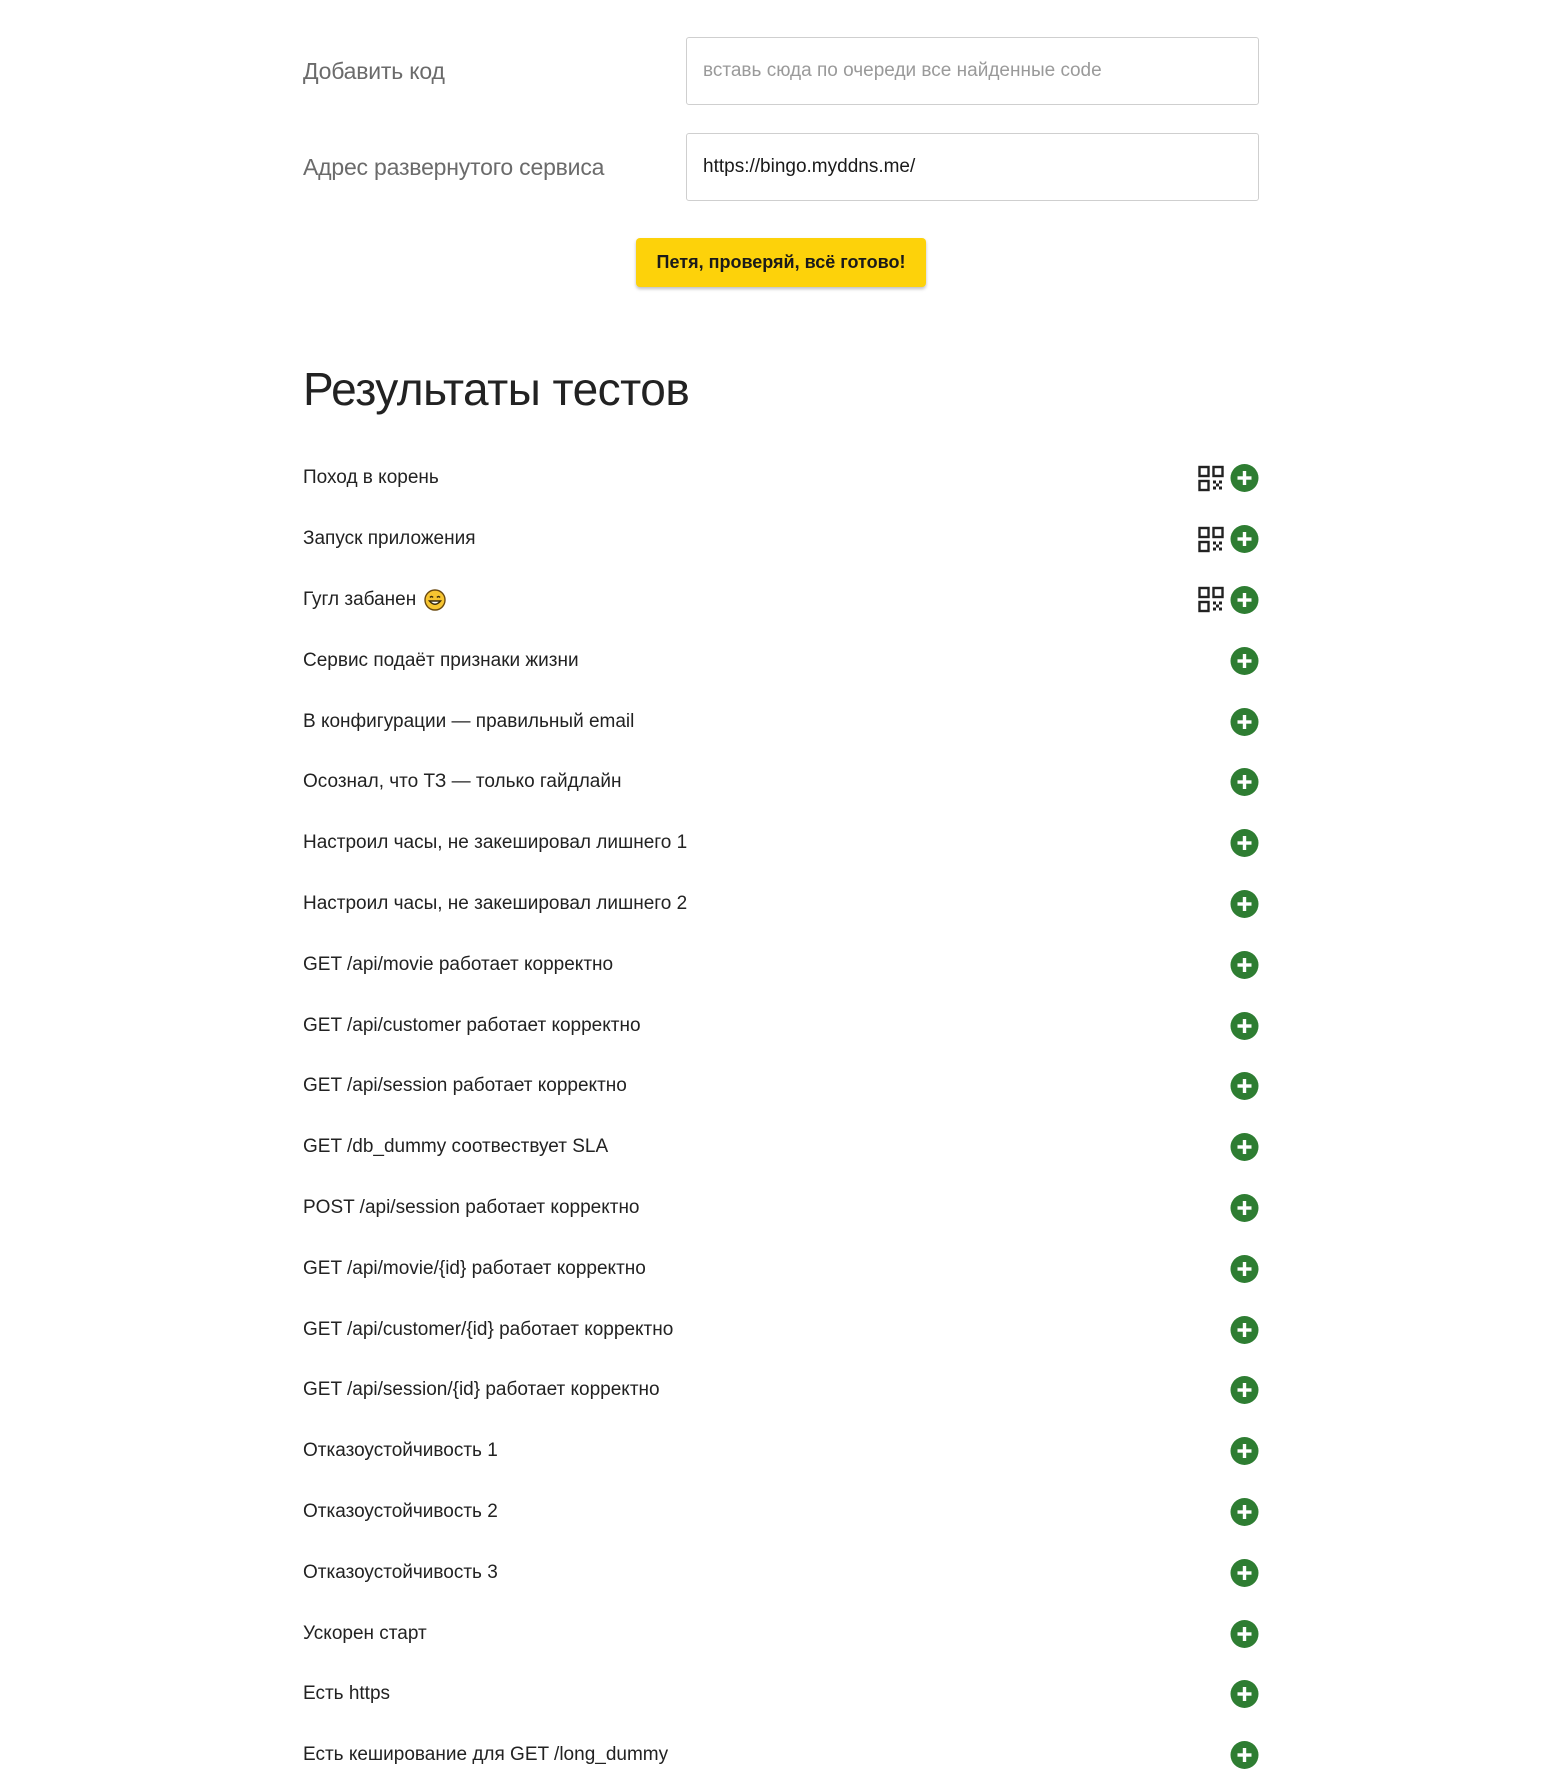 The width and height of the screenshot is (1546, 1788). I want to click on result-row: POST /api/session работает корректно, so click(781, 1208).